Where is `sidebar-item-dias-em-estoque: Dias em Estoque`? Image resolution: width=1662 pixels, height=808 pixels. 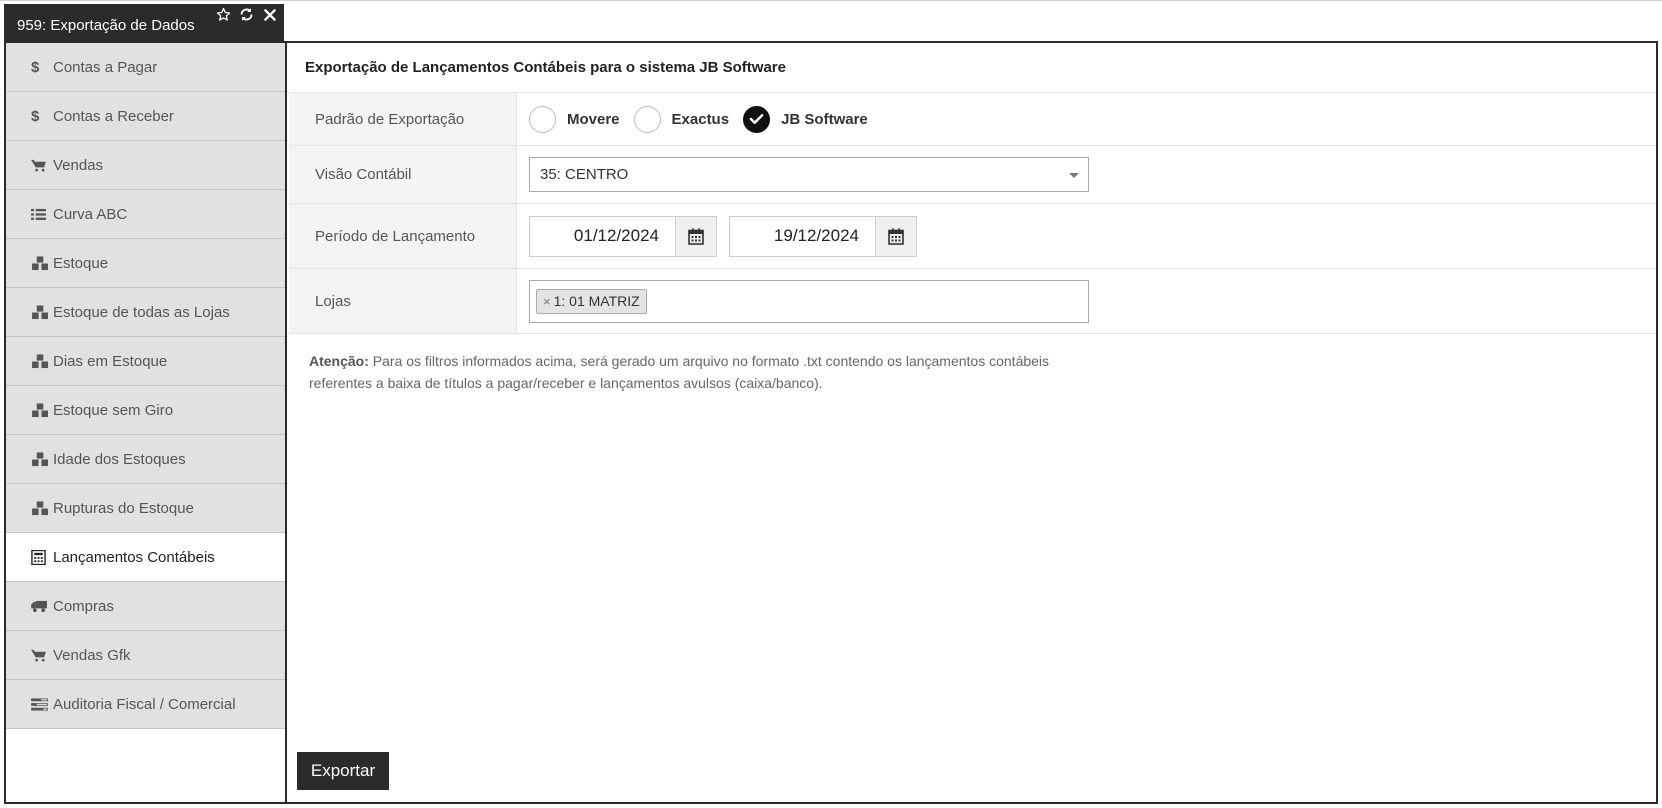
sidebar-item-dias-em-estoque: Dias em Estoque is located at coordinates (145, 361).